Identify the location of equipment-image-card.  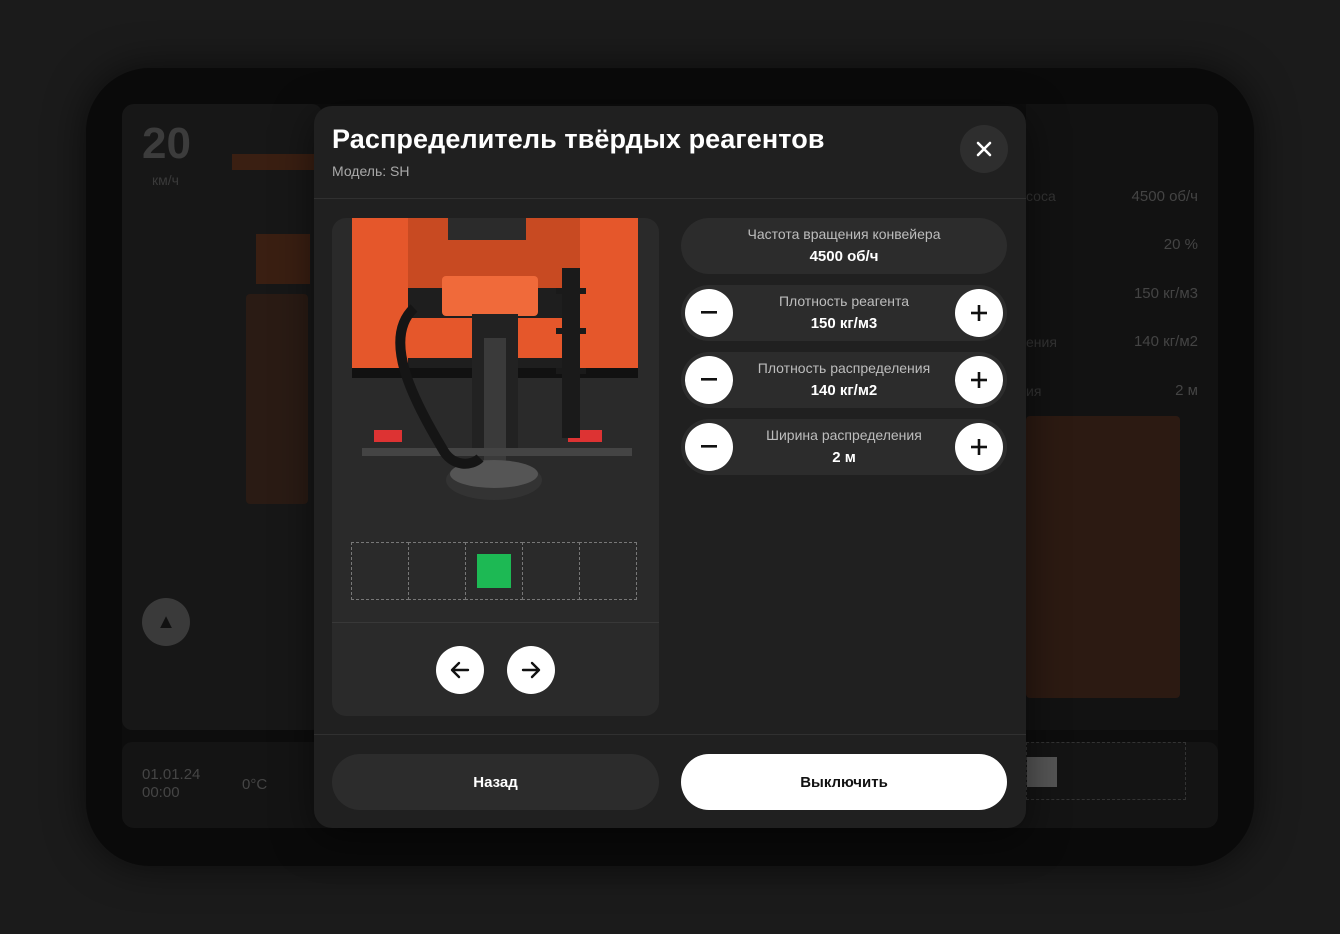
(495, 467).